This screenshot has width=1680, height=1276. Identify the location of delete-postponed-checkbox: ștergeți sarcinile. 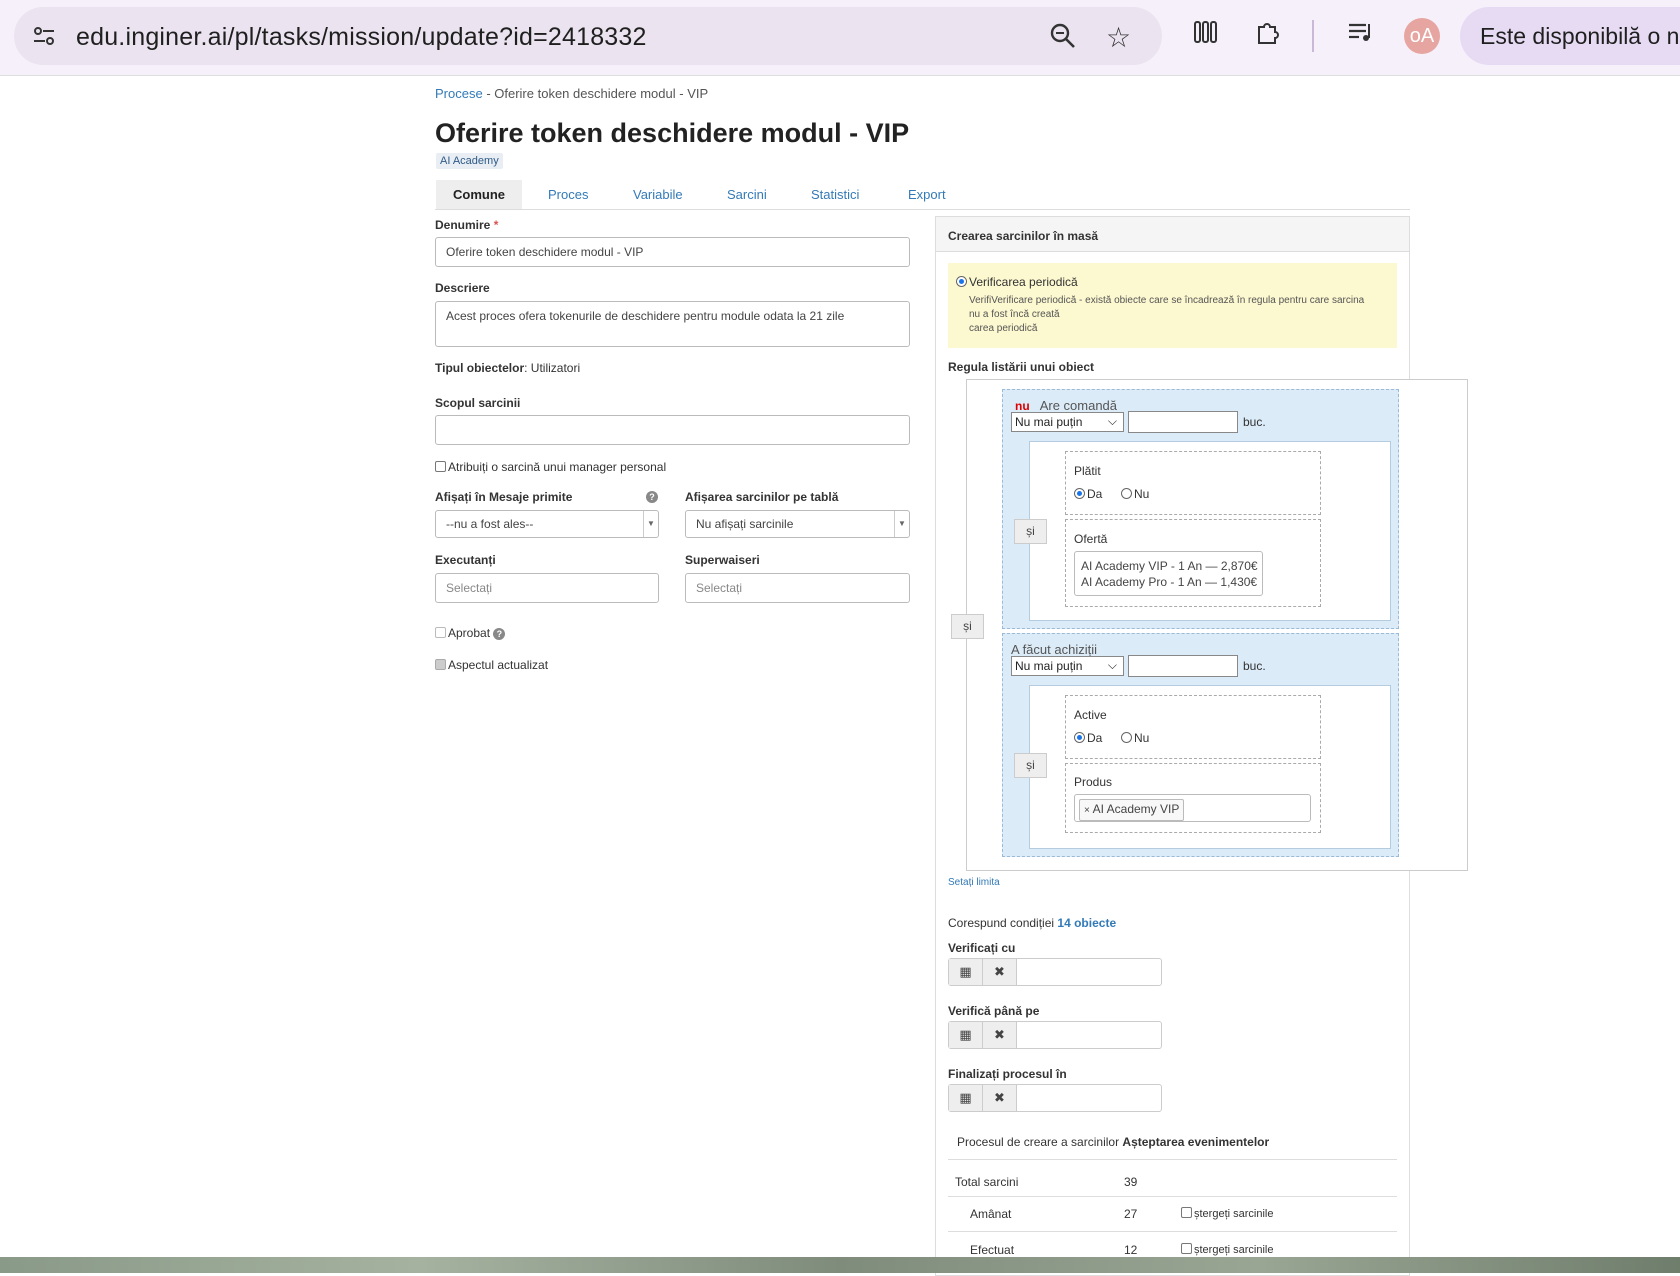
(1227, 1213).